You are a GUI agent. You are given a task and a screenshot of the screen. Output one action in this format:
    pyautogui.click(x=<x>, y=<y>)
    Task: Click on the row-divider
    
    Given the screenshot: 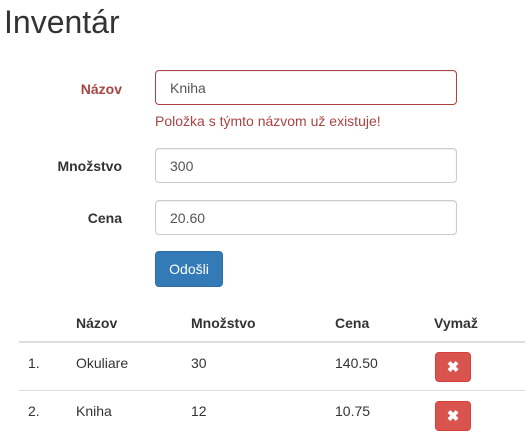 What is the action you would take?
    pyautogui.click(x=272, y=390)
    